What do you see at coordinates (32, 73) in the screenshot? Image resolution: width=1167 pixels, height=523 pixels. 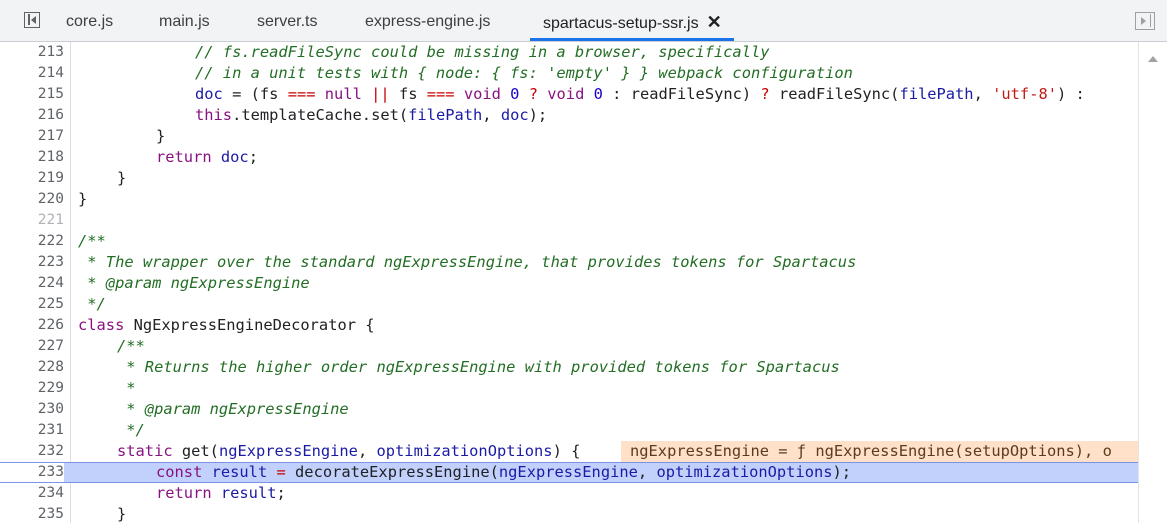 I see `line-number: 214` at bounding box center [32, 73].